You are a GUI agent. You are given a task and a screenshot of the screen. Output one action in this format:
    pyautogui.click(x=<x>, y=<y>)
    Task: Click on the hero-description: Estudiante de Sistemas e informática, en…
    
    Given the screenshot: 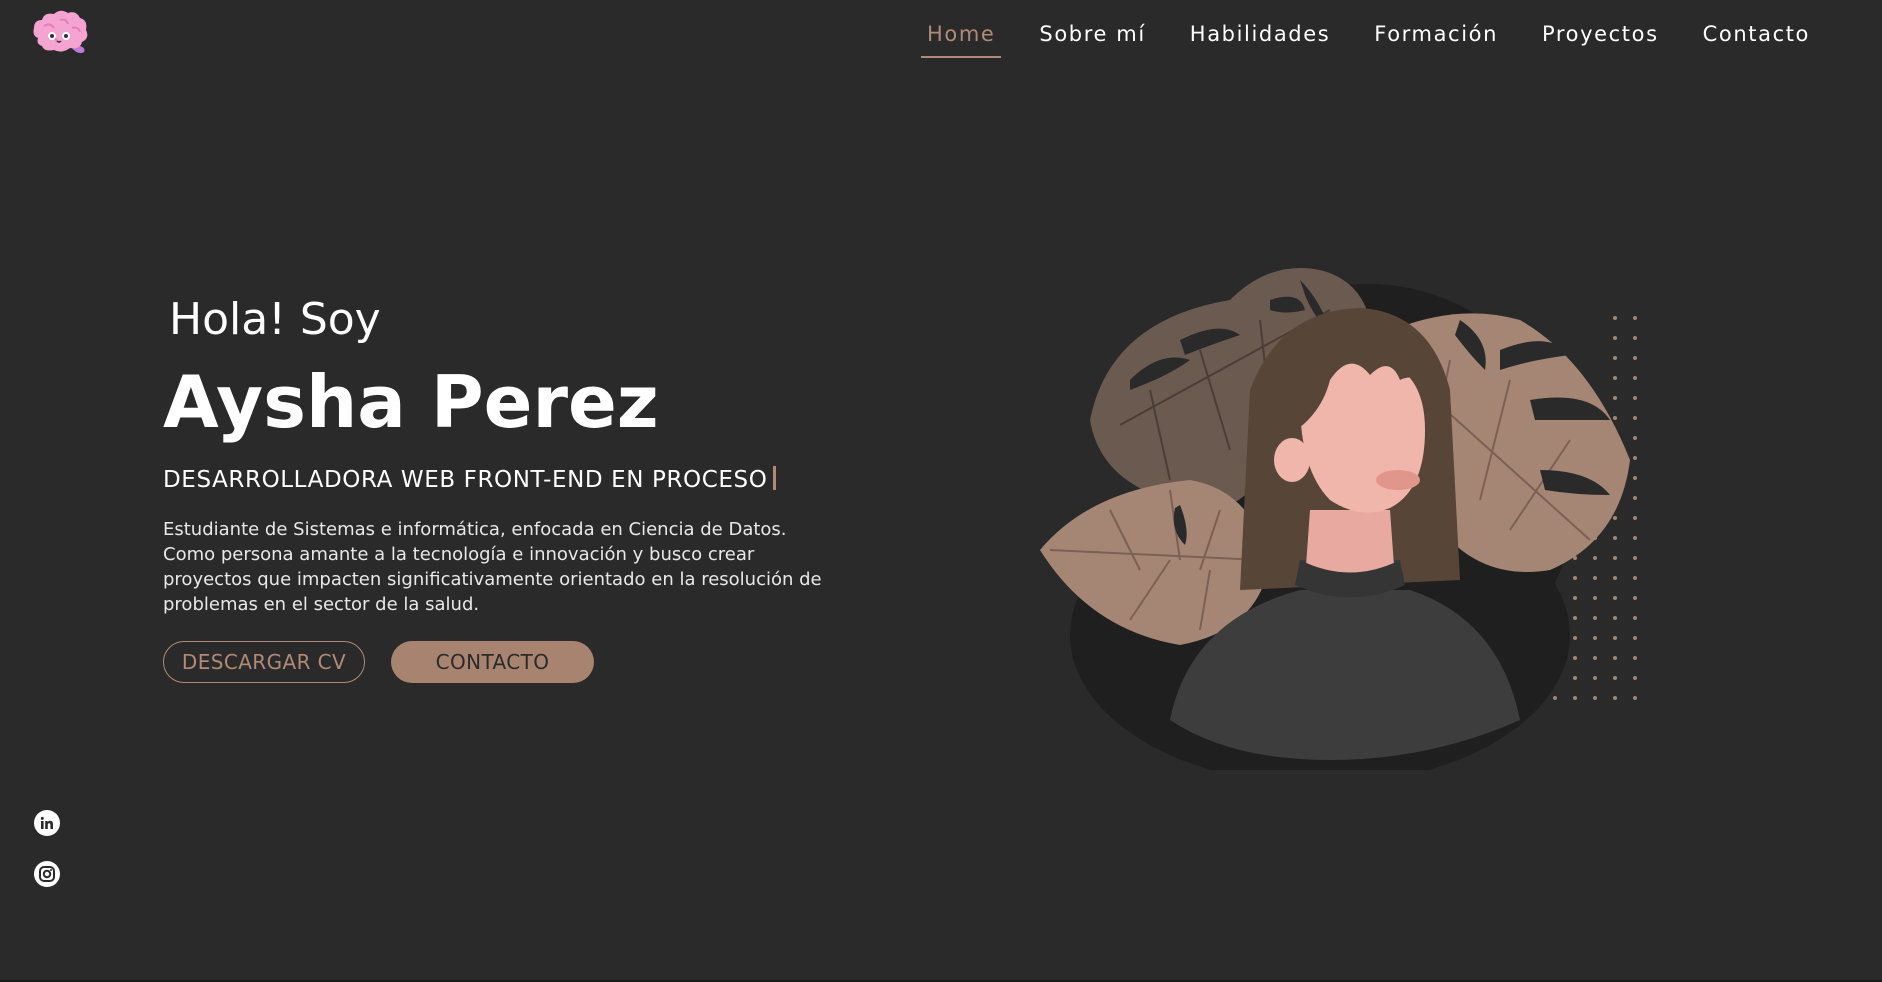 What is the action you would take?
    pyautogui.click(x=492, y=567)
    